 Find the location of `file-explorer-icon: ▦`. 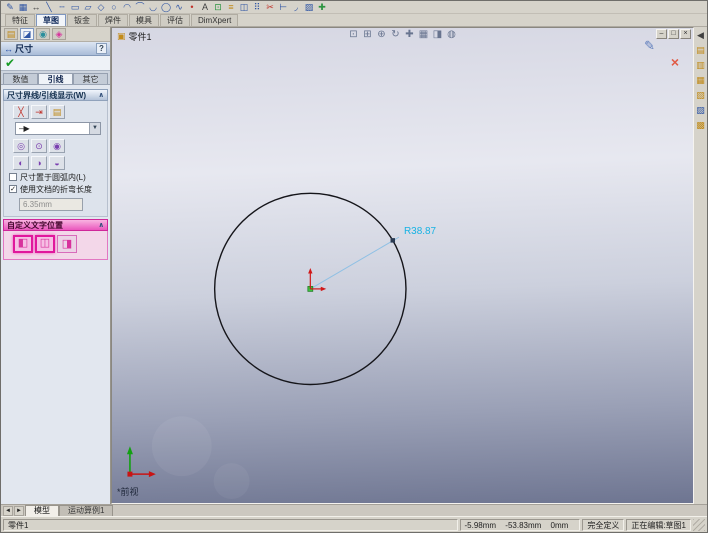

file-explorer-icon: ▦ is located at coordinates (700, 80).